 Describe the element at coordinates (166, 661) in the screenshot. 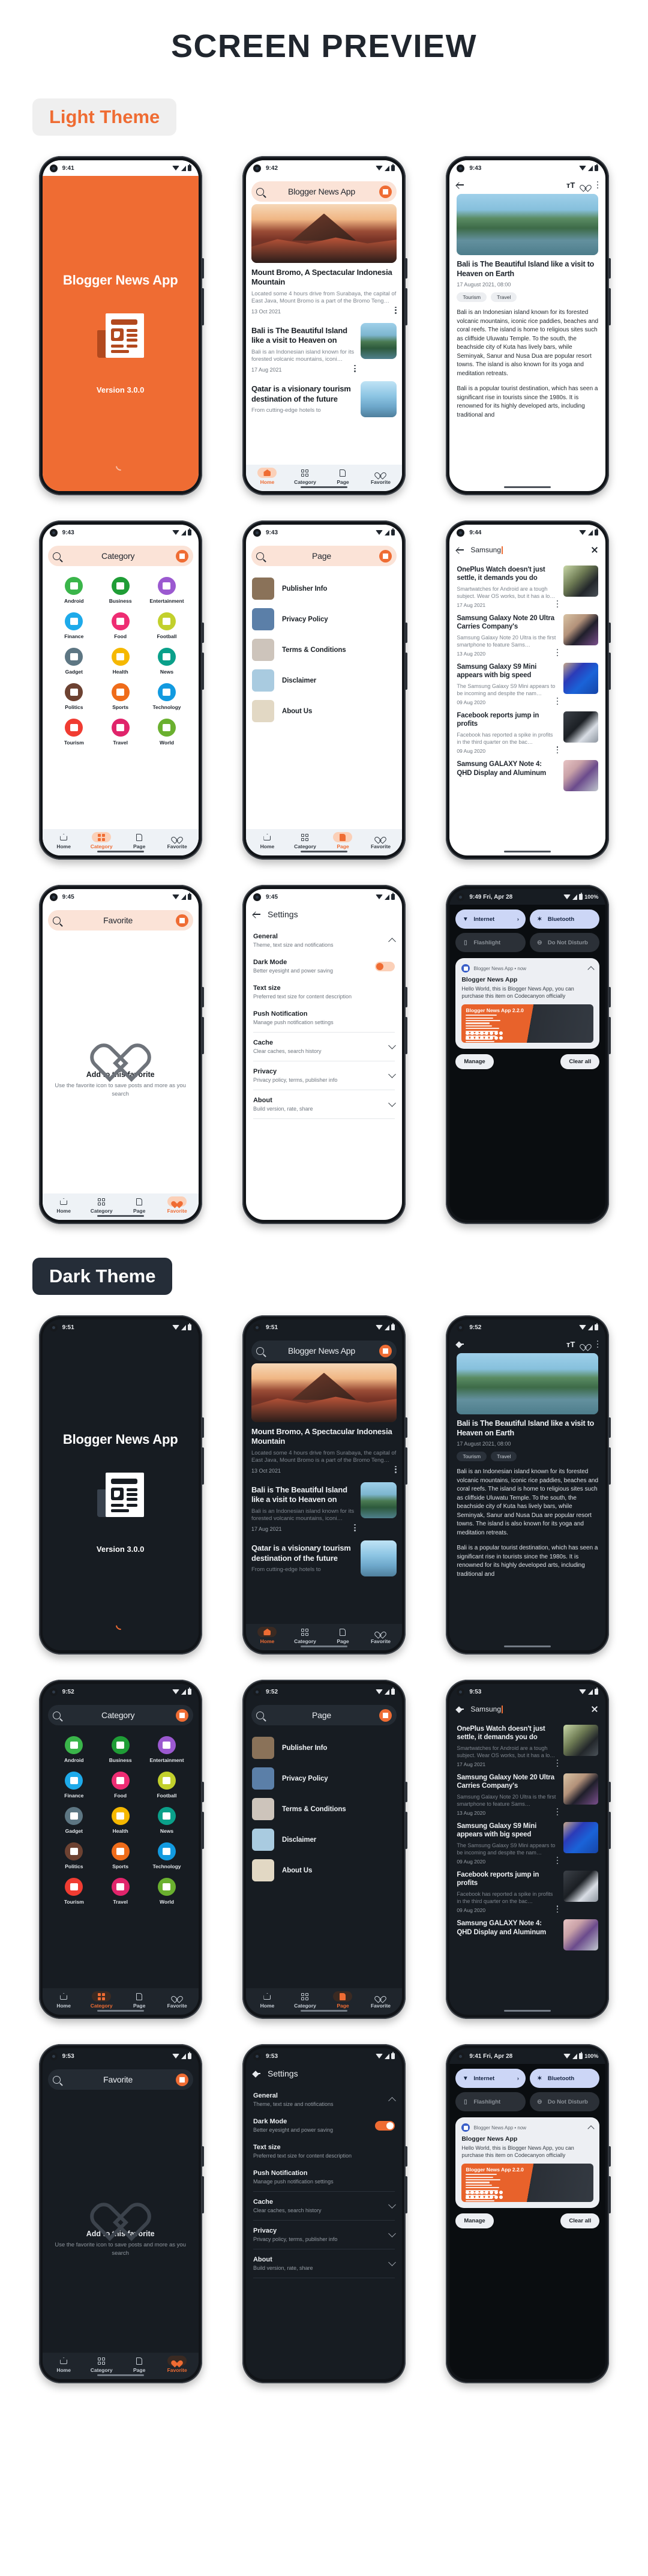

I see `category-item-news: News` at that location.